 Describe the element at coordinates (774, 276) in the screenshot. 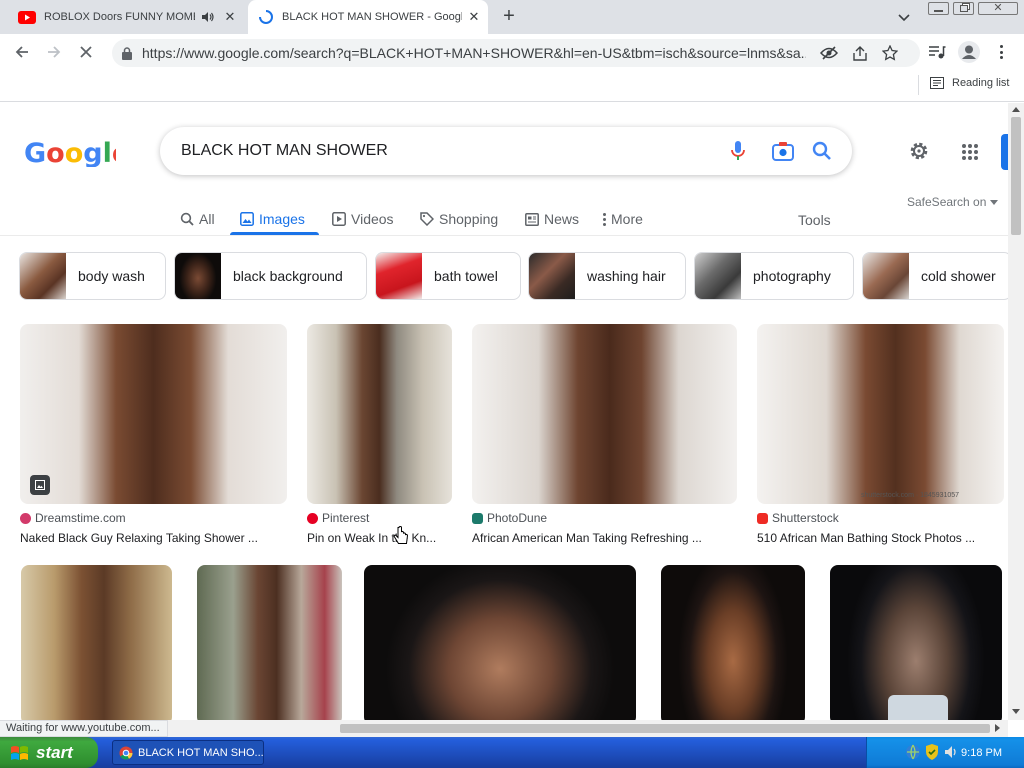

I see `chip-photography: photography` at that location.